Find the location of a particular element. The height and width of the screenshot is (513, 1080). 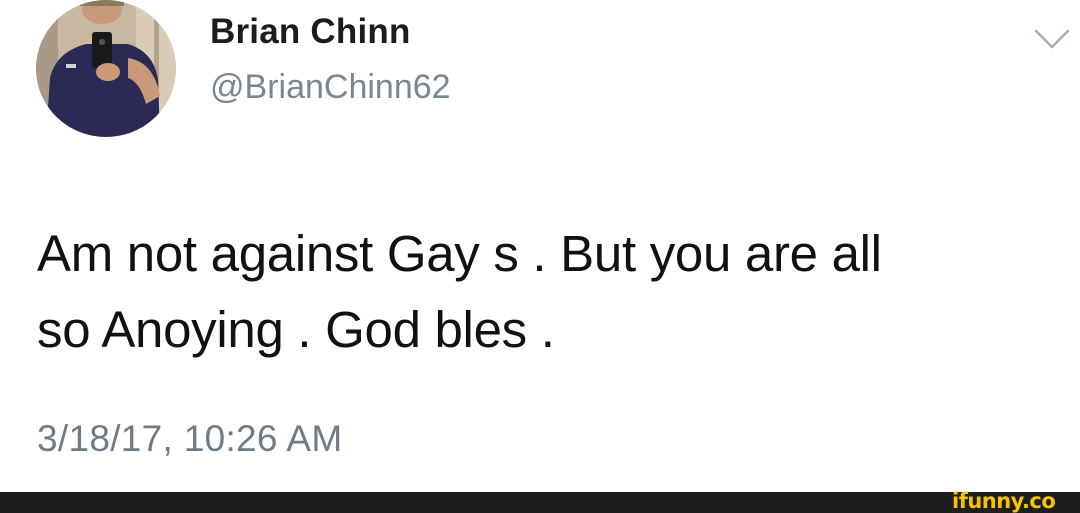

avatar is located at coordinates (106, 68).